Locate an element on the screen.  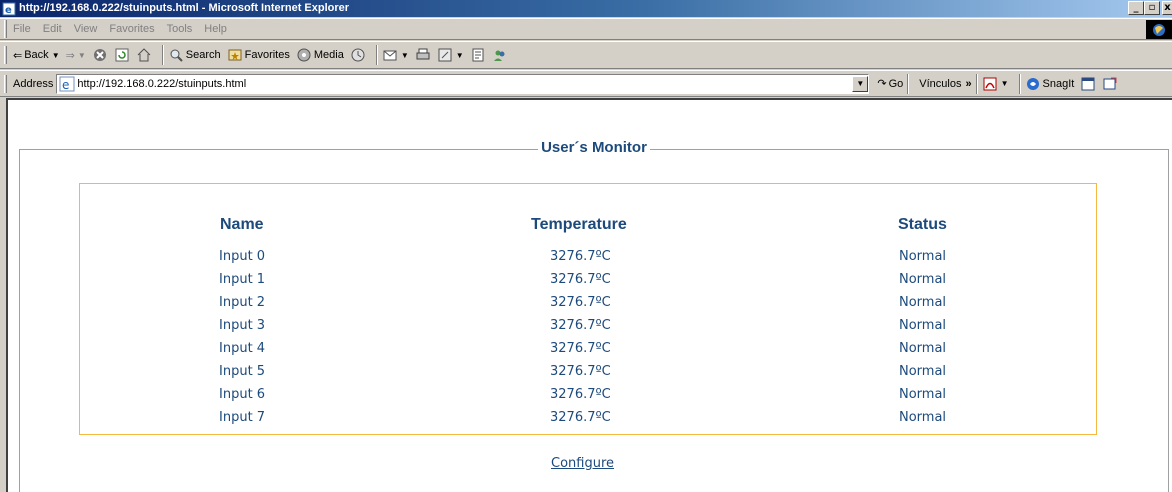
print-icon is located at coordinates (423, 54).